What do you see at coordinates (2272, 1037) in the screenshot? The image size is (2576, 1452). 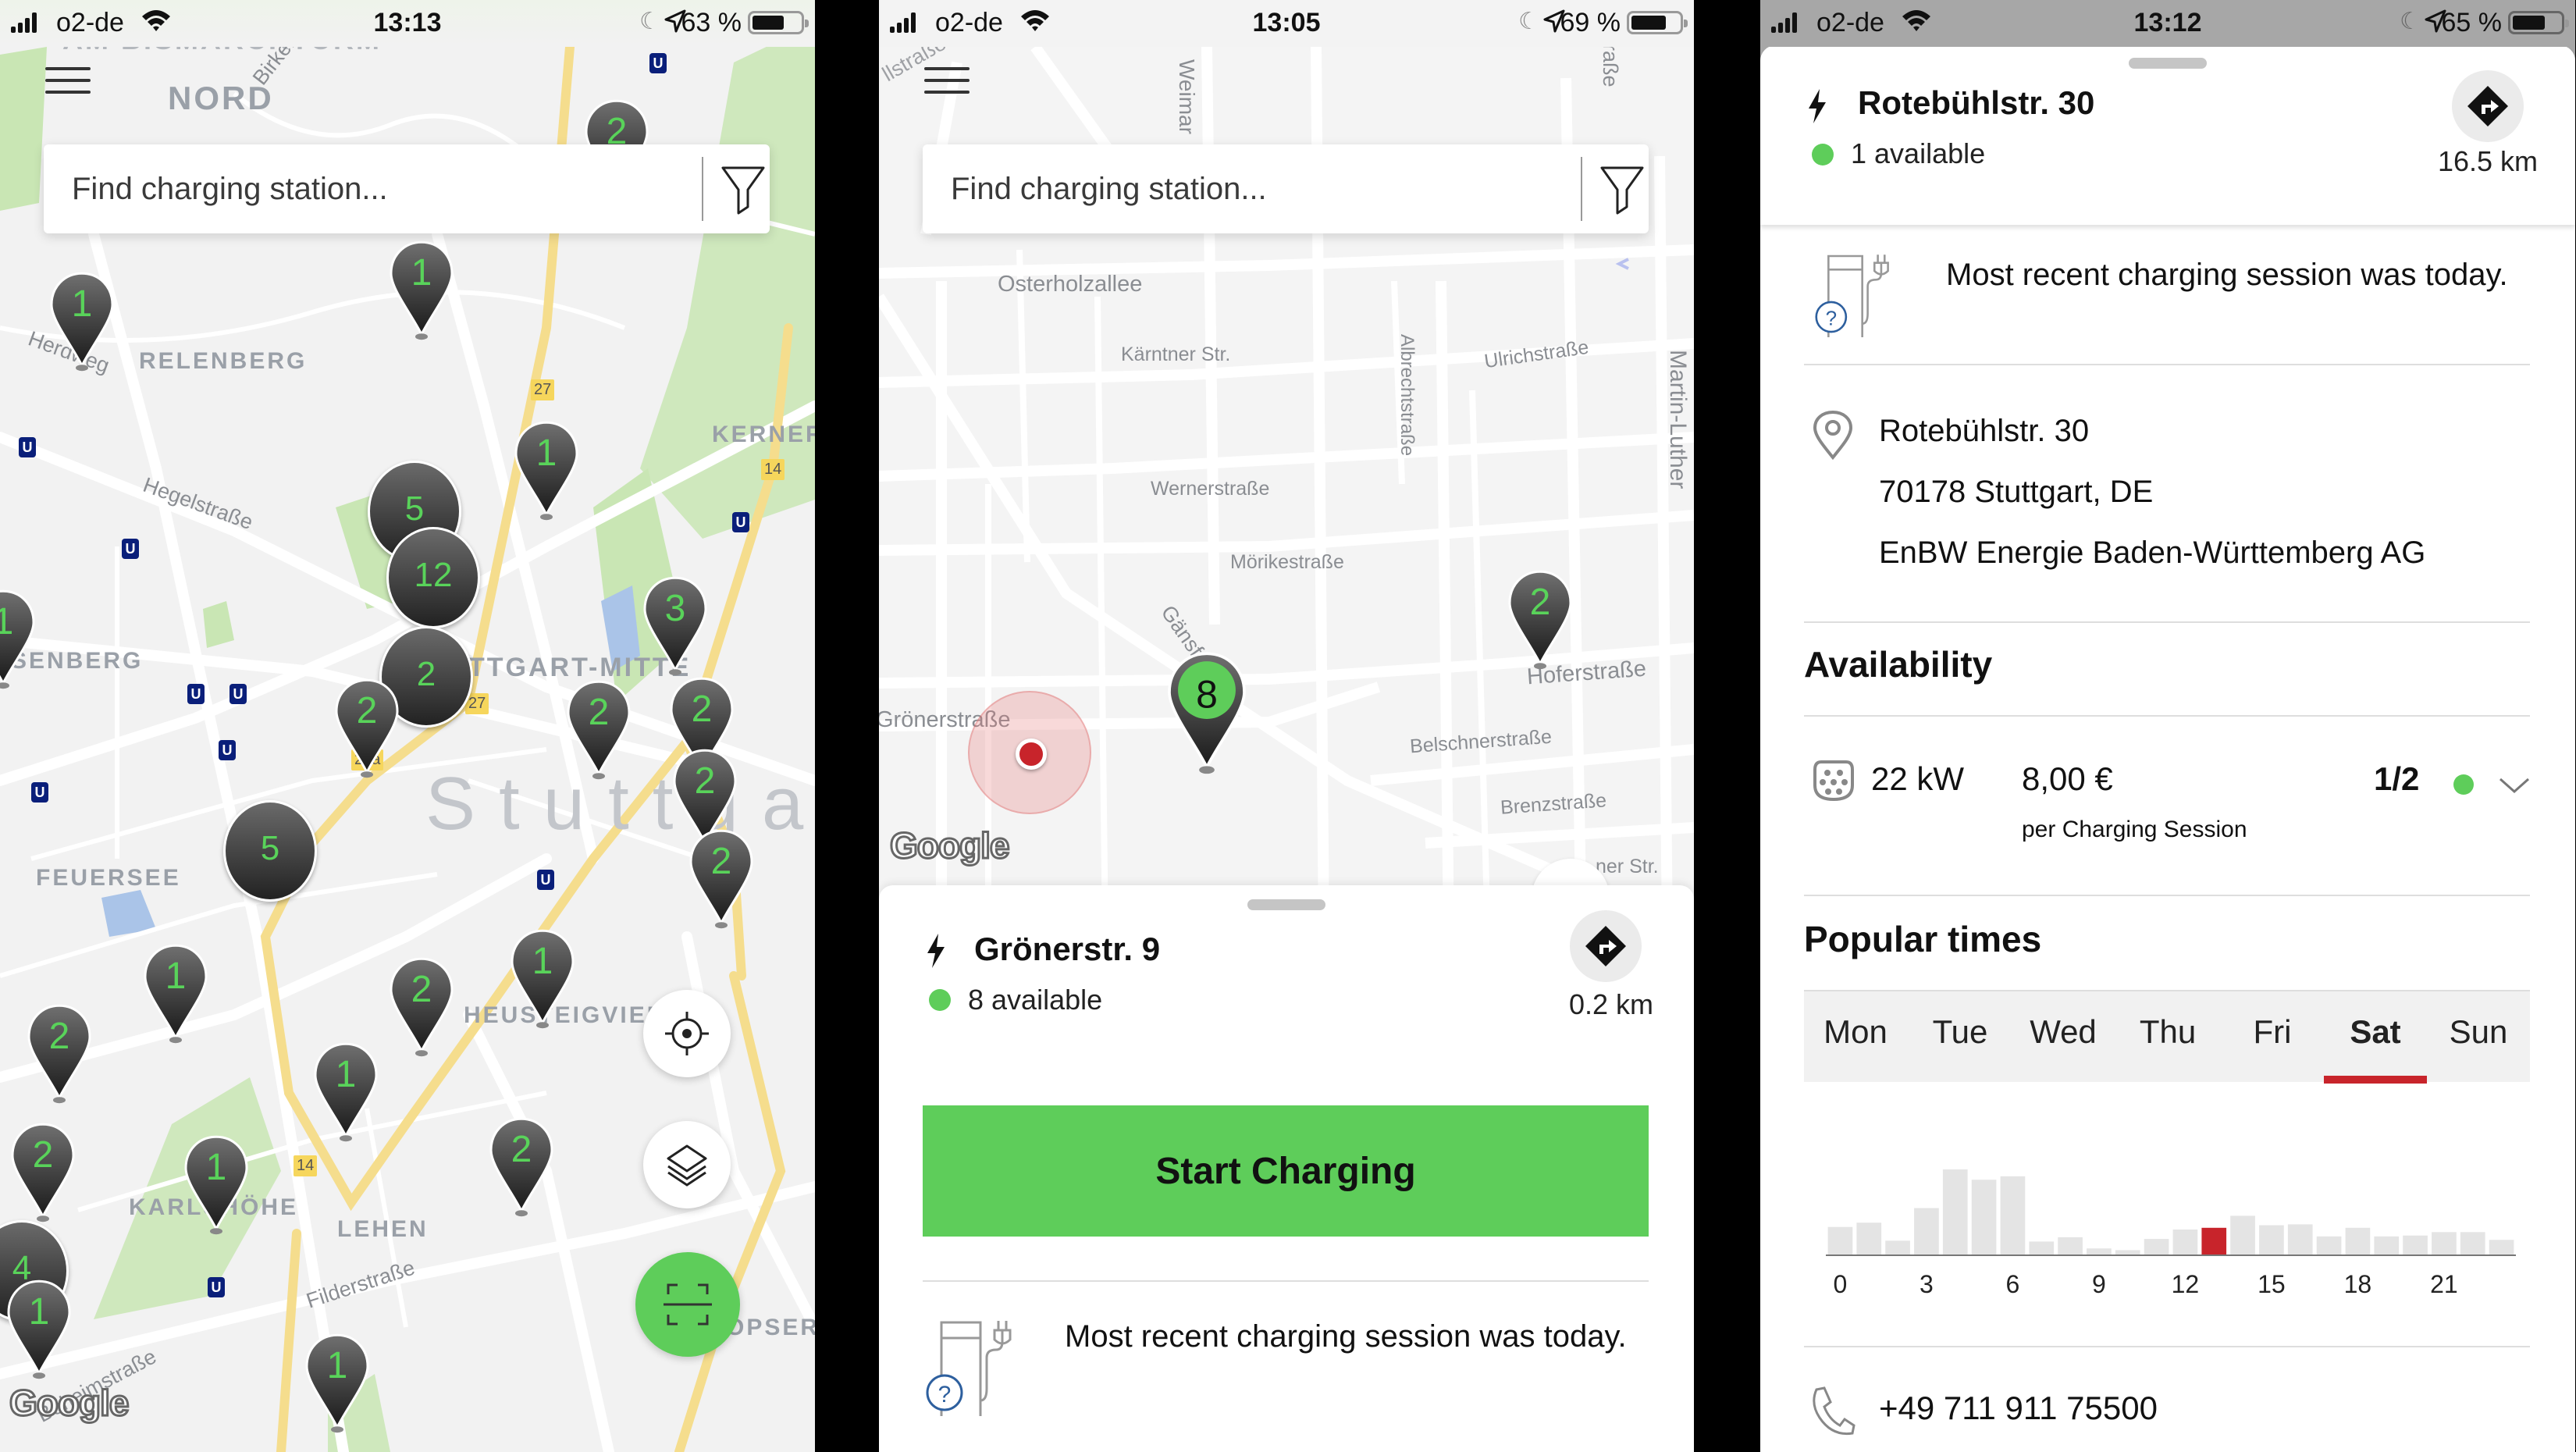 I see `tab-fri: Fri` at bounding box center [2272, 1037].